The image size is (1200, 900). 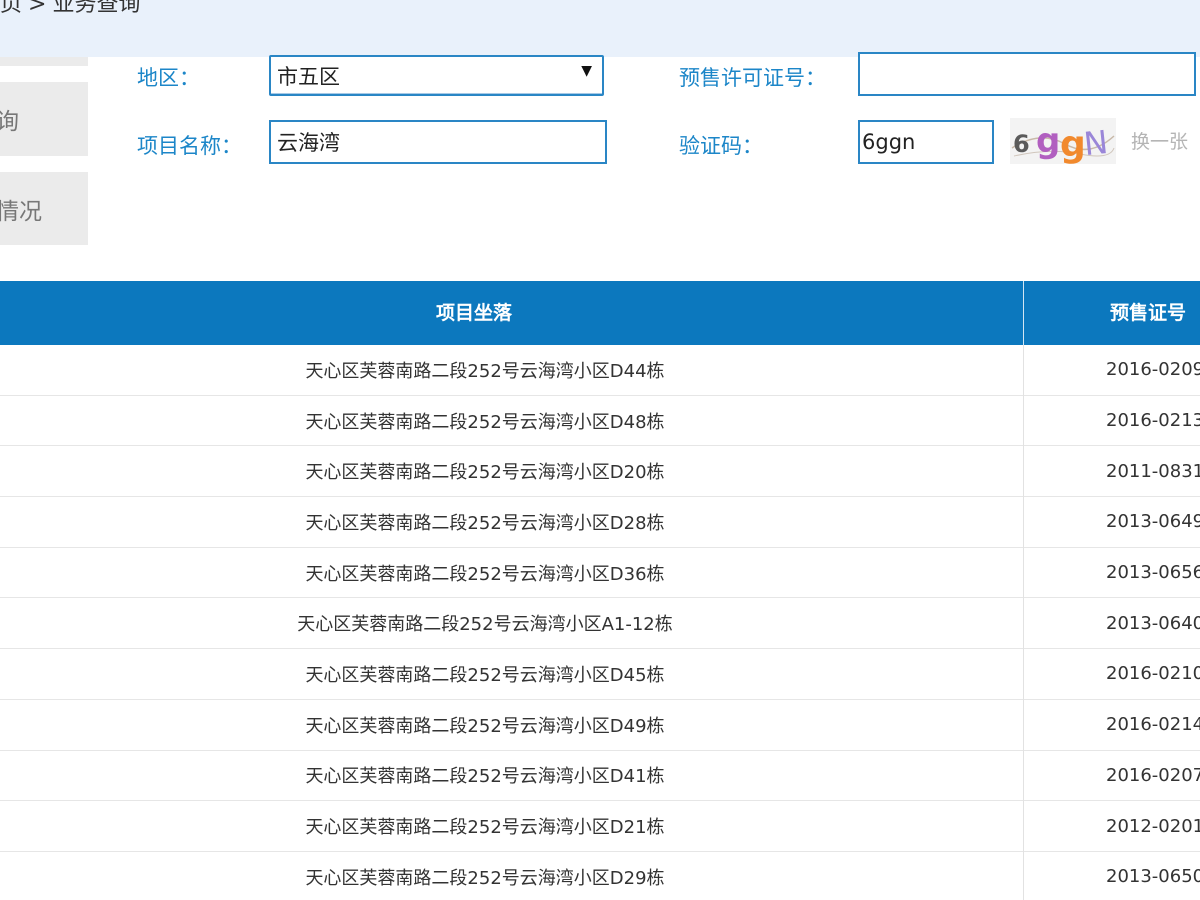 What do you see at coordinates (44, 208) in the screenshot?
I see `sidebar-item-status: 情况` at bounding box center [44, 208].